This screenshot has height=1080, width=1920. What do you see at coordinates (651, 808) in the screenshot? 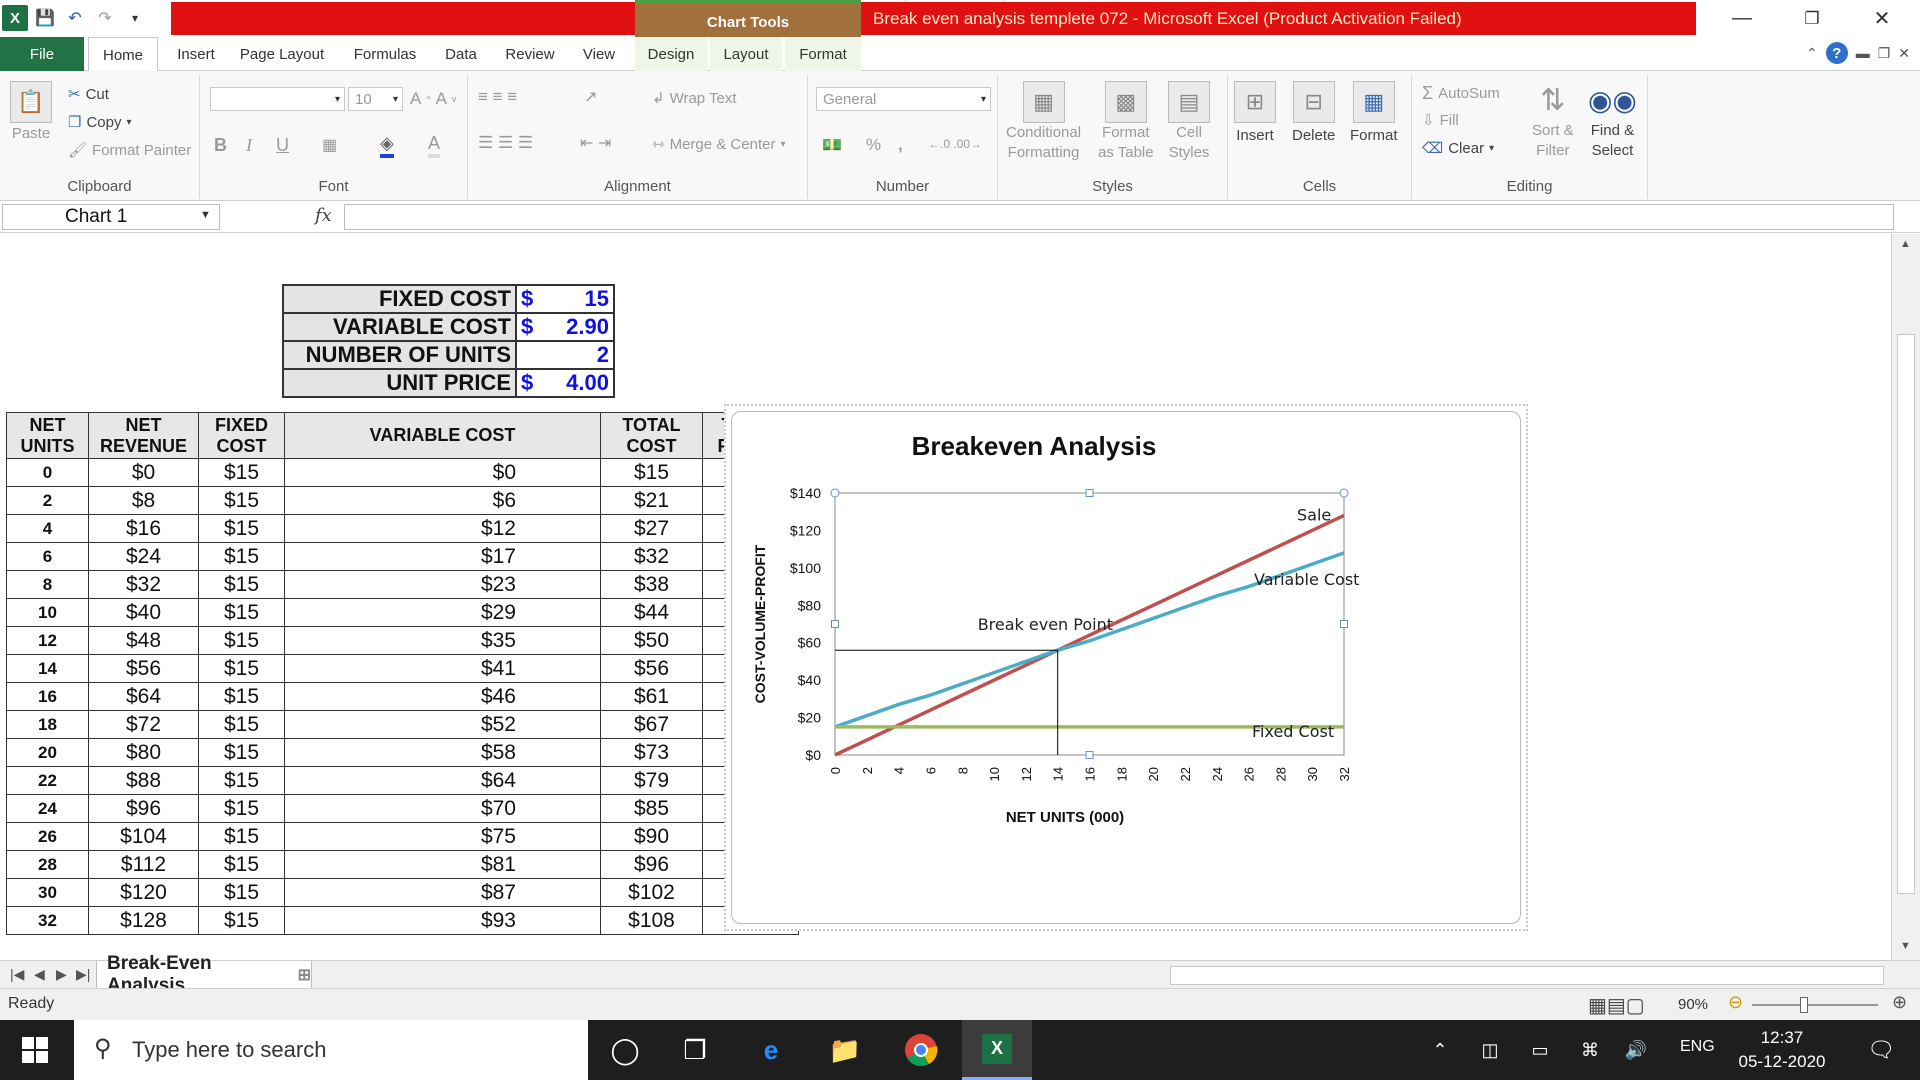
I see `table-cell: $85` at bounding box center [651, 808].